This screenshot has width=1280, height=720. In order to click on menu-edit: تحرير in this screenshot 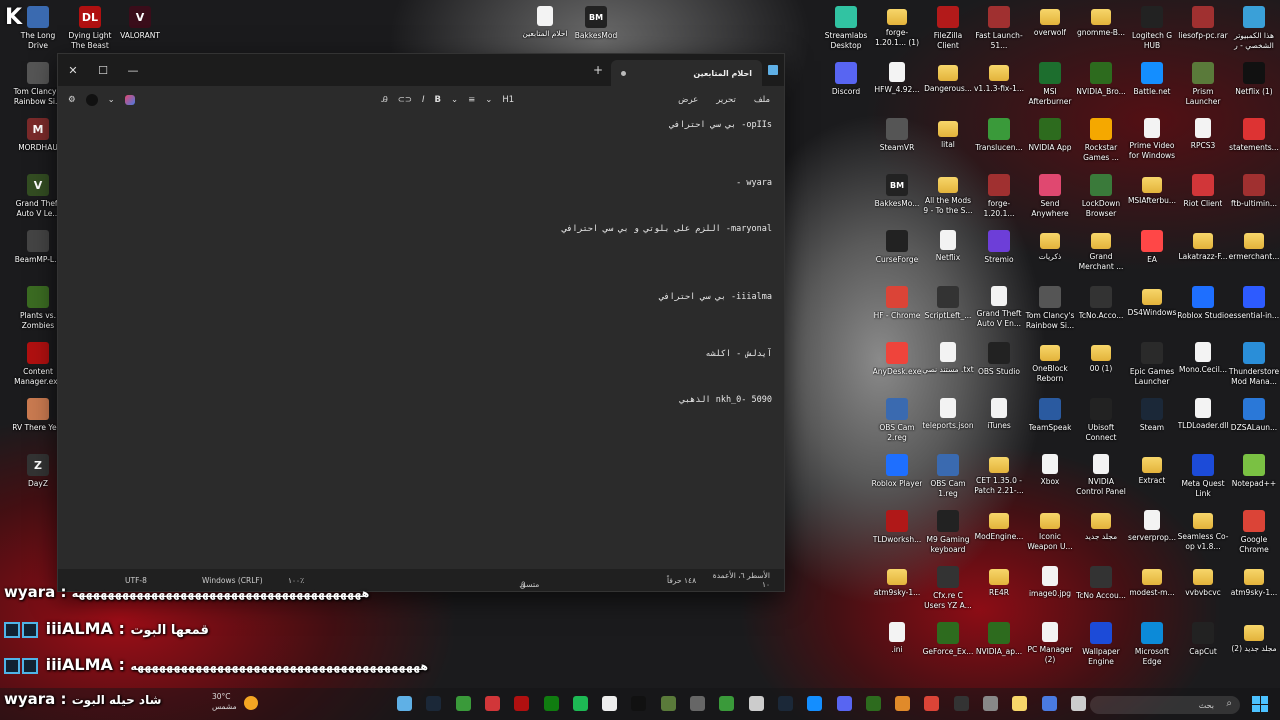, I will do `click(726, 100)`.